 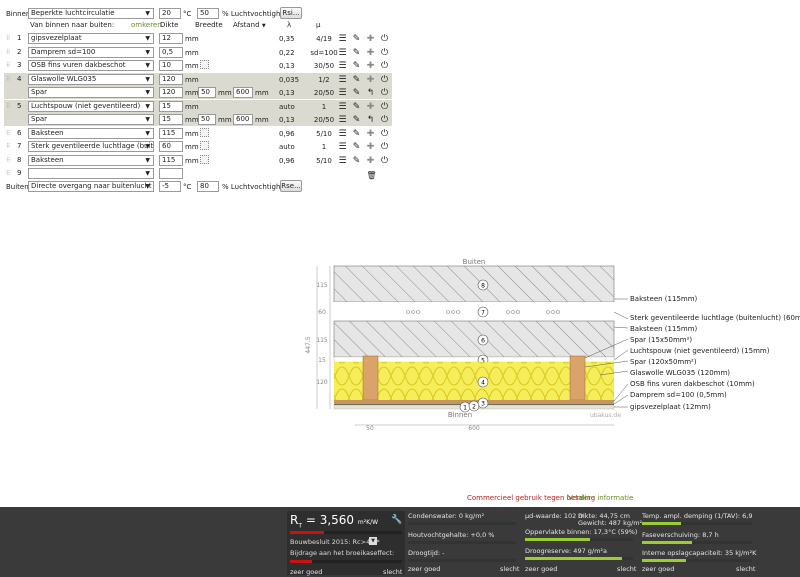 What do you see at coordinates (91, 13) in the screenshot?
I see `inside-climate-select: Beperkte luchtcirculatie ▼` at bounding box center [91, 13].